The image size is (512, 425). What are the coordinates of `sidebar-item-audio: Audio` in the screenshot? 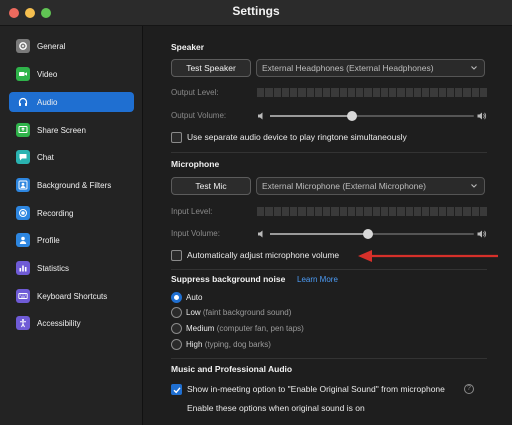 It's located at (71, 102).